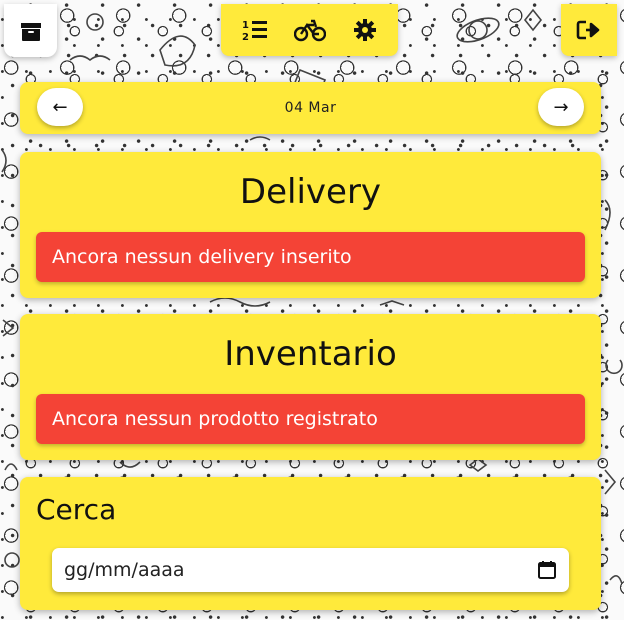  I want to click on ordered-list-icon: 1 2, so click(255, 30).